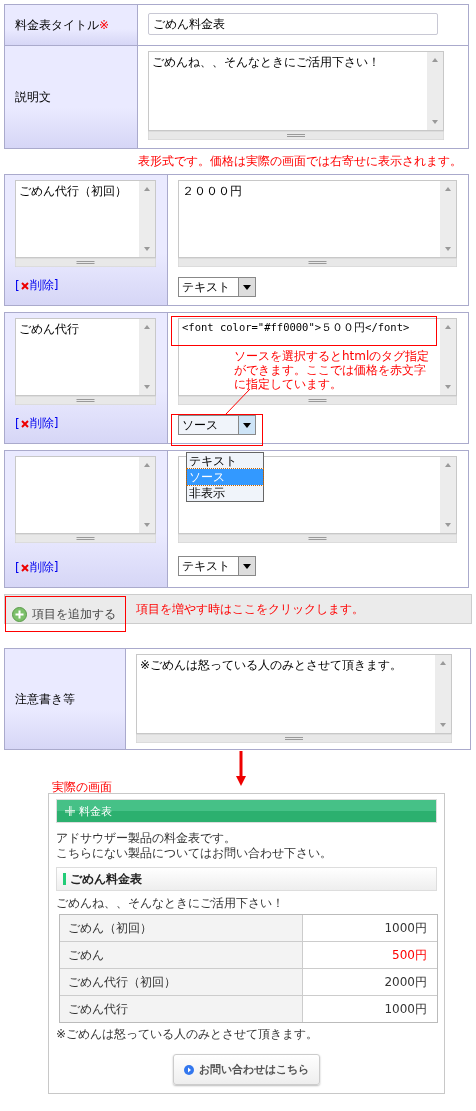  What do you see at coordinates (405, 982) in the screenshot?
I see `table-cell: 2000円` at bounding box center [405, 982].